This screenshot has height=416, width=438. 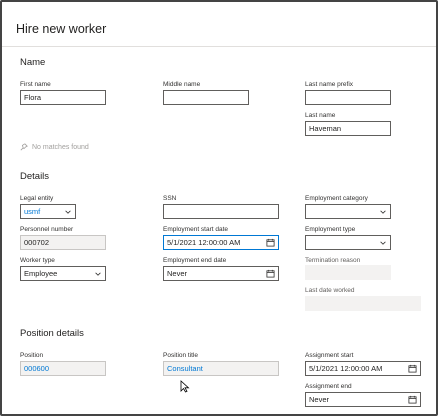 What do you see at coordinates (185, 386) in the screenshot?
I see `mouse-cursor-icon` at bounding box center [185, 386].